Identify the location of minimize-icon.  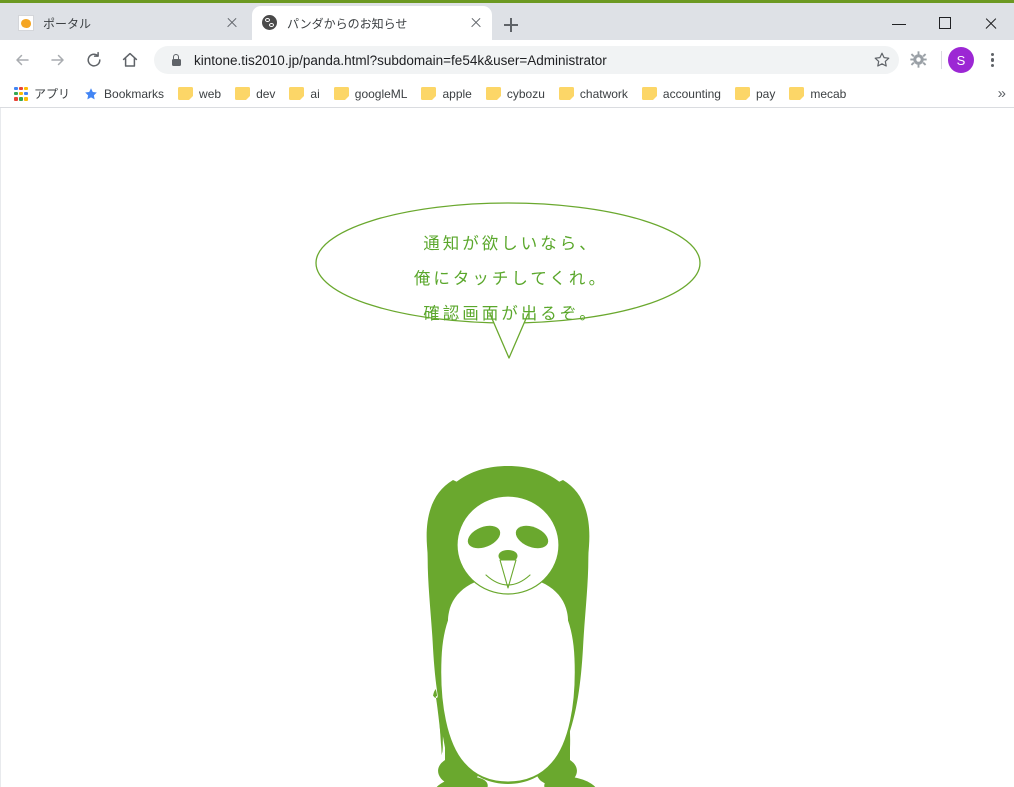
(899, 23).